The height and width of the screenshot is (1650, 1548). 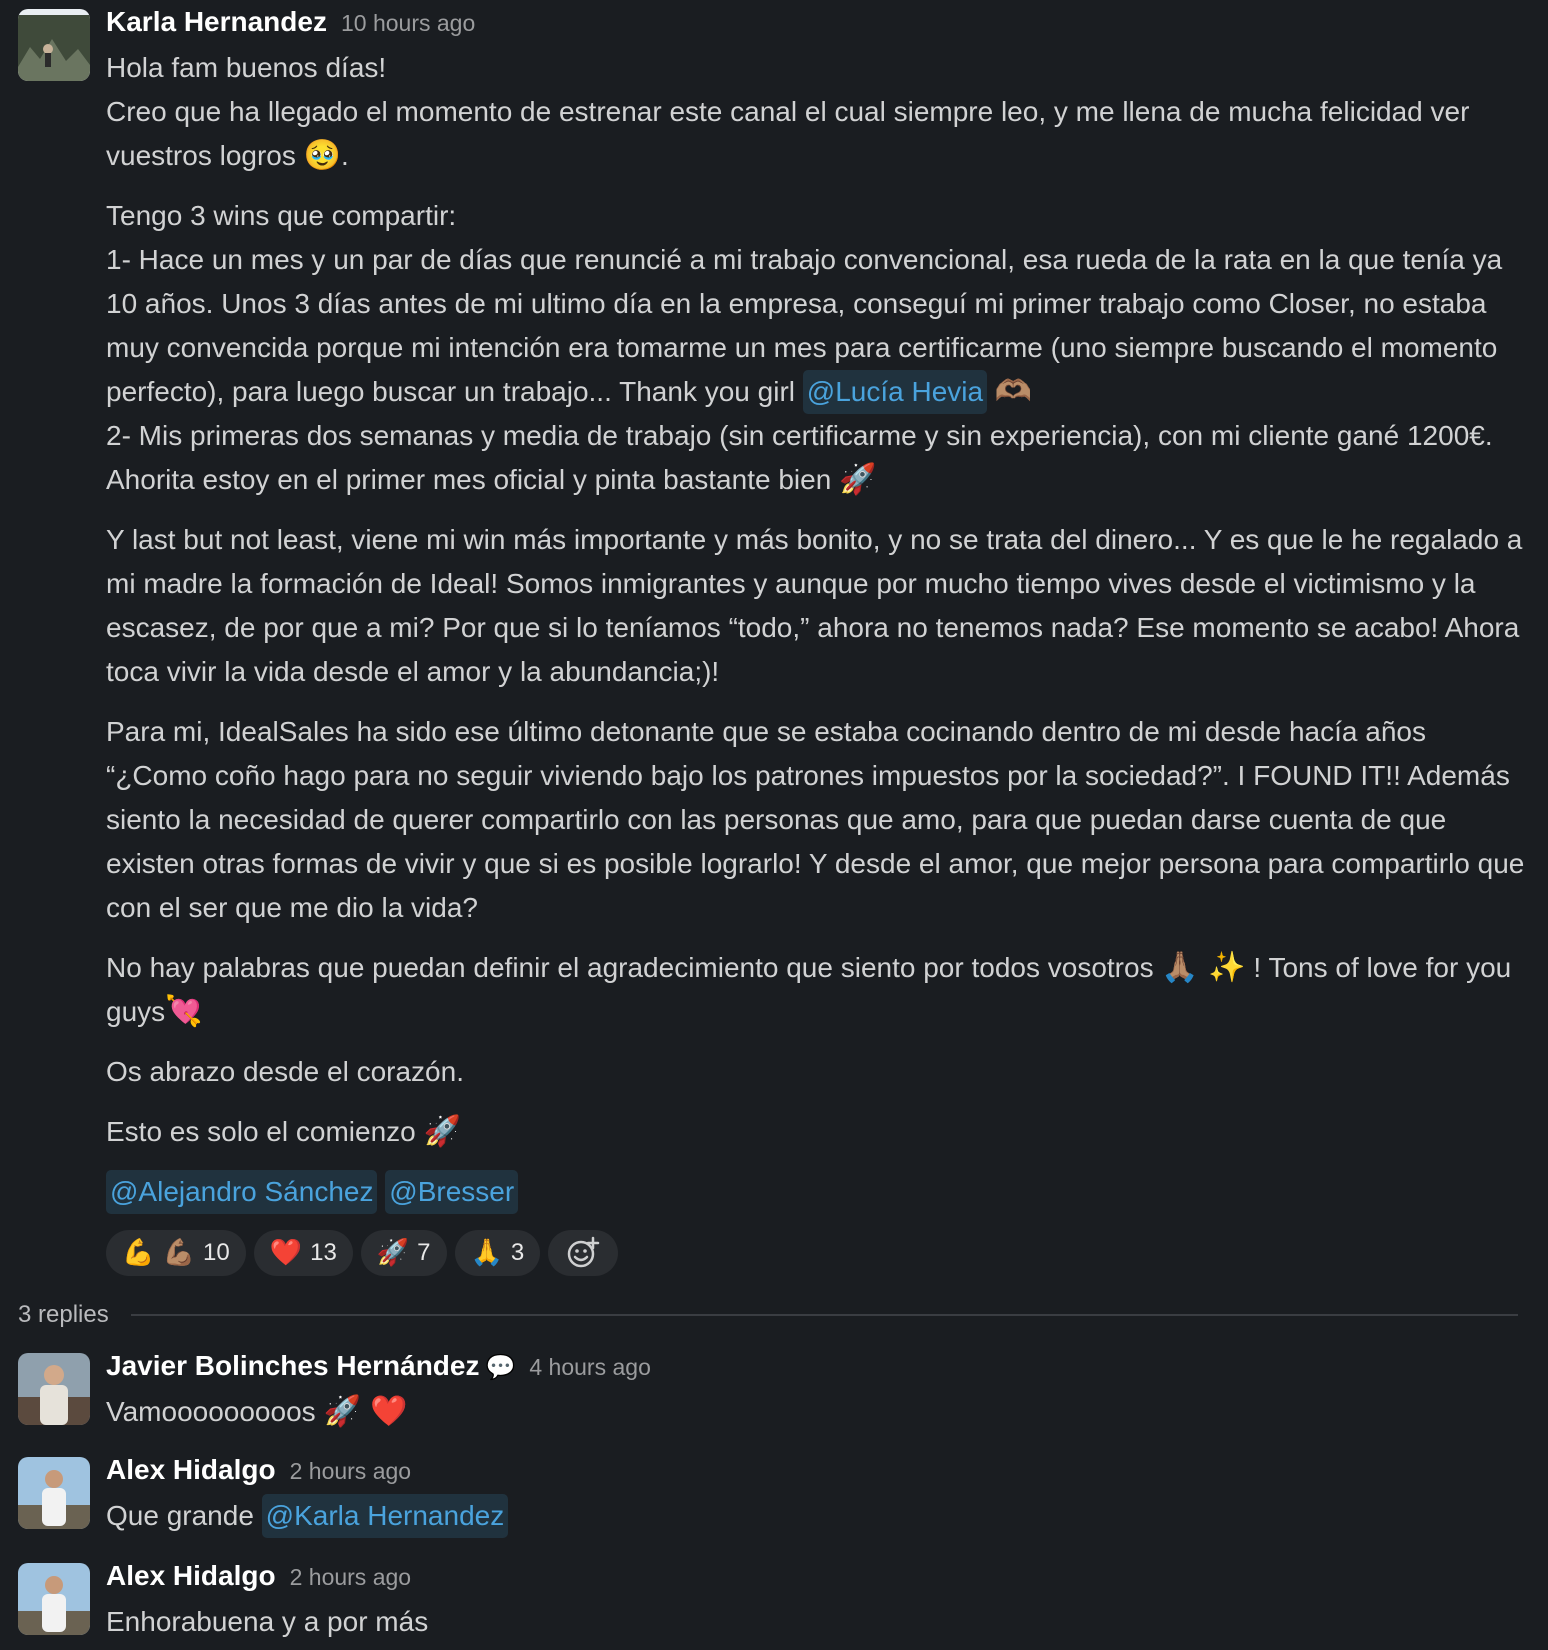 What do you see at coordinates (292, 1366) in the screenshot?
I see `author-name: Javier Bolinches Hernández` at bounding box center [292, 1366].